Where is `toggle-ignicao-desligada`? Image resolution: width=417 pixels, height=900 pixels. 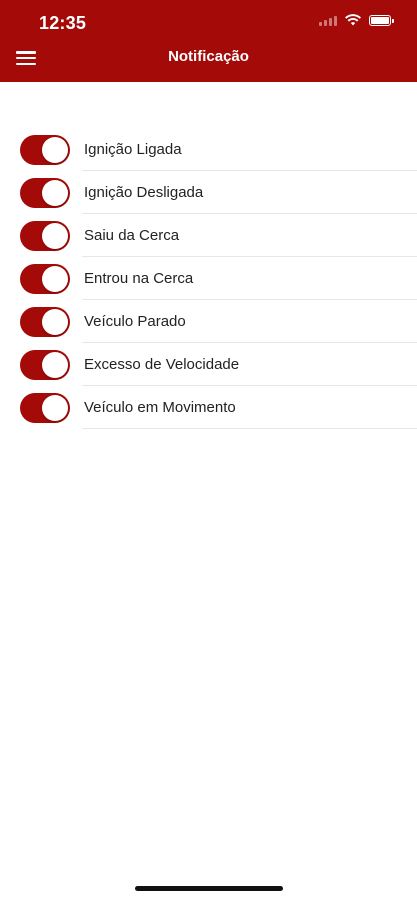 toggle-ignicao-desligada is located at coordinates (45, 192).